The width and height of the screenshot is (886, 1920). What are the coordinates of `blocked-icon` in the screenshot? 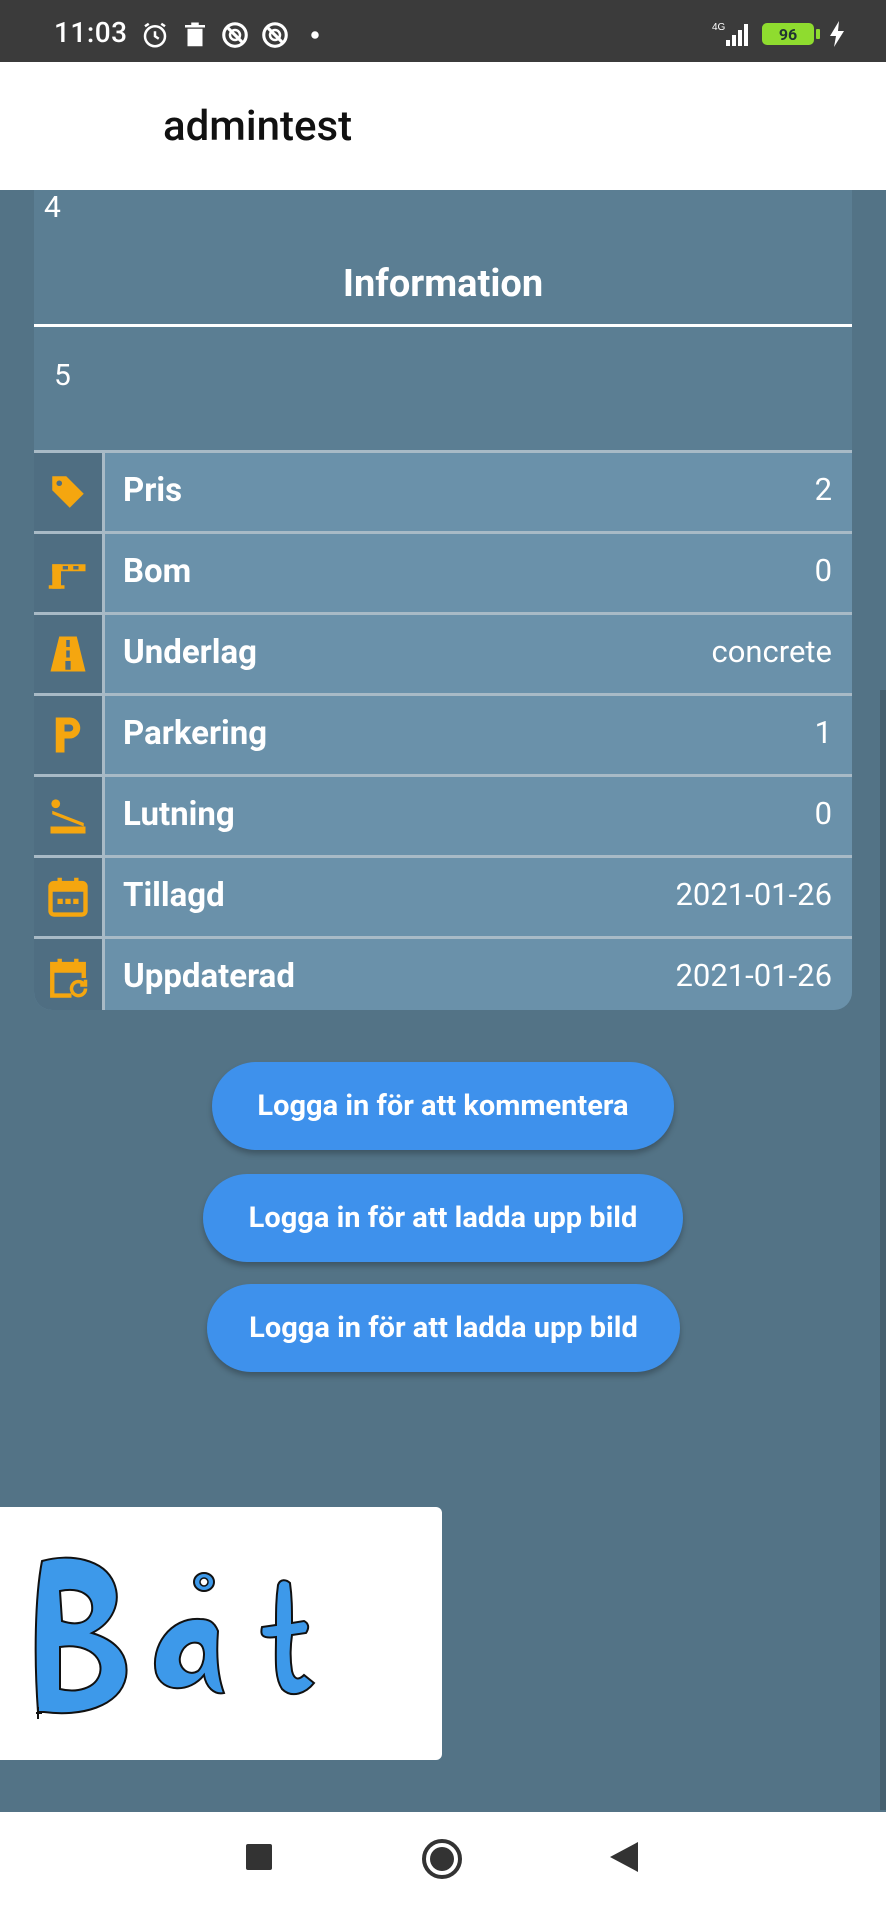 It's located at (235, 35).